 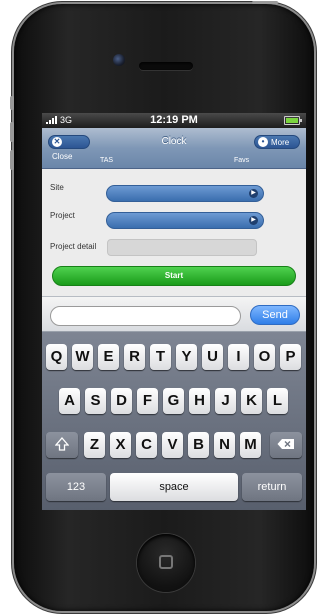 I want to click on site-select: ▶, so click(x=185, y=193).